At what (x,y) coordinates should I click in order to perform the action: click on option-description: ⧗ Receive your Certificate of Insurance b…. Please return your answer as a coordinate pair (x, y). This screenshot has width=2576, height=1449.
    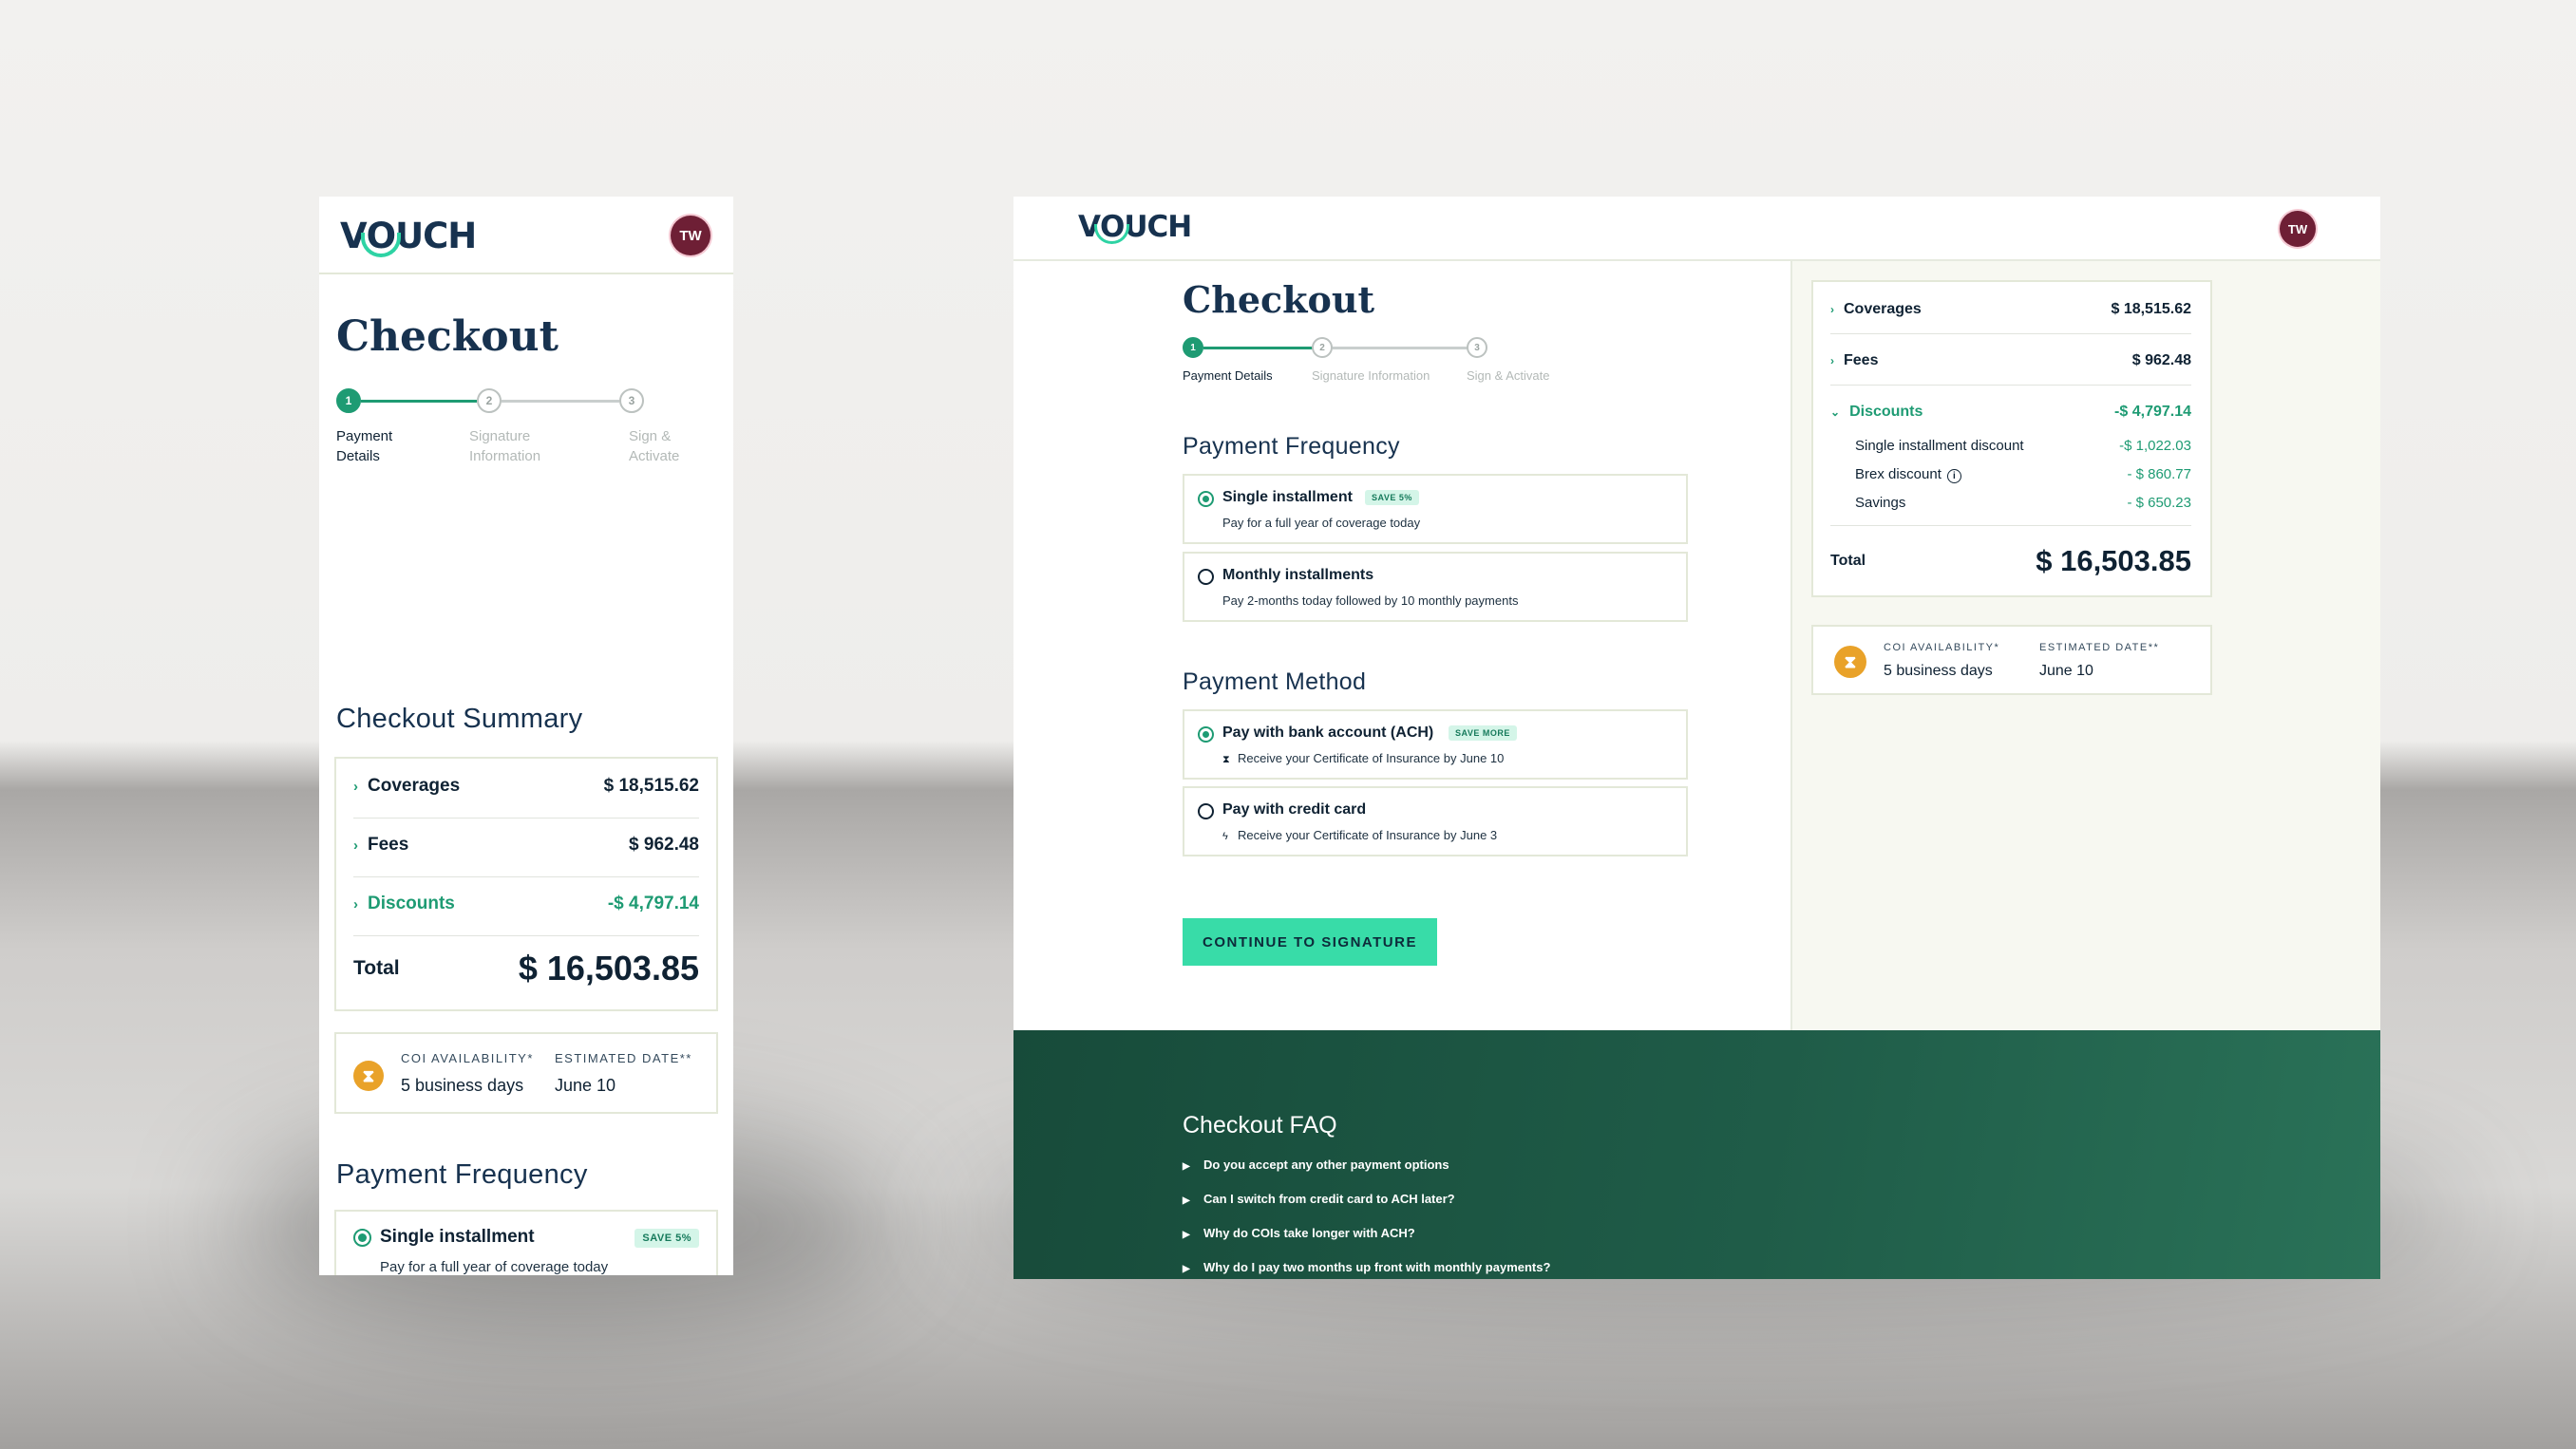
    Looking at the image, I should click on (1363, 758).